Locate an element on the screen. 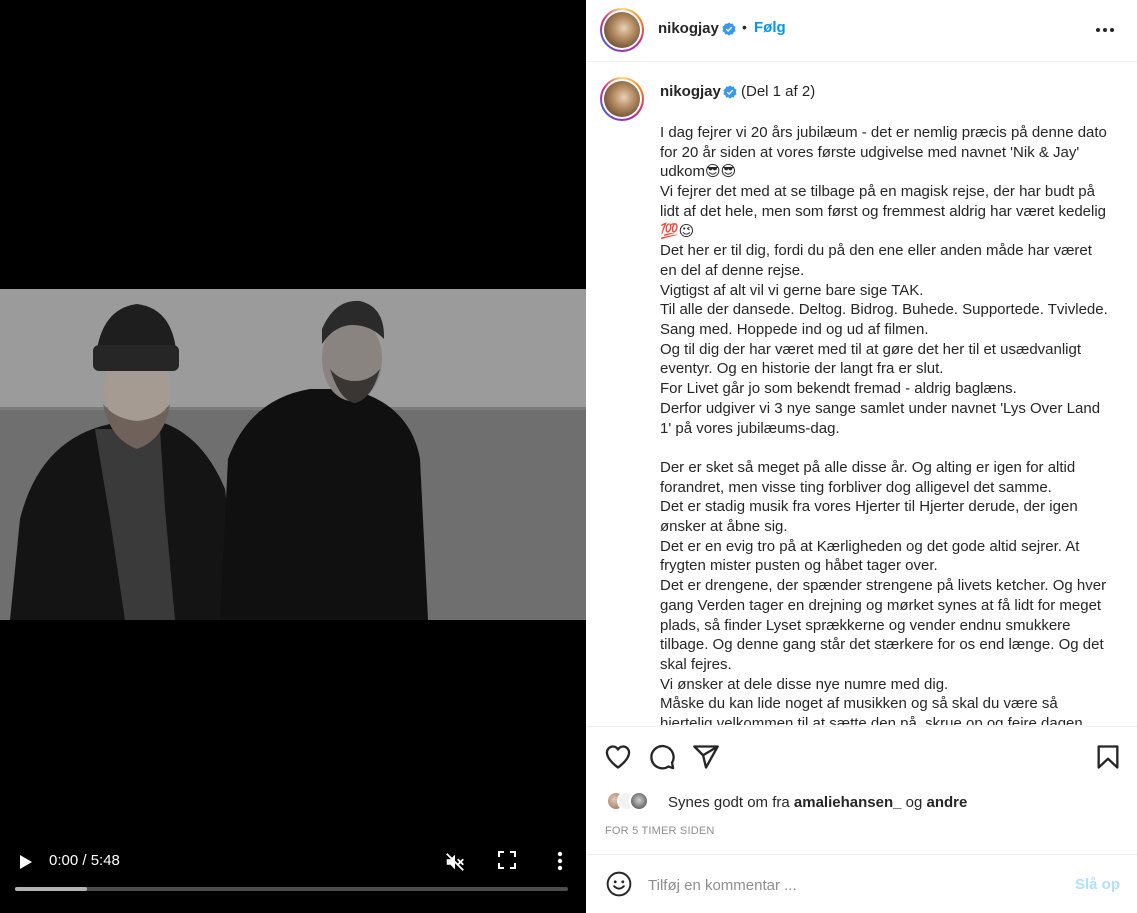 The image size is (1137, 913). emoji-button is located at coordinates (619, 884).